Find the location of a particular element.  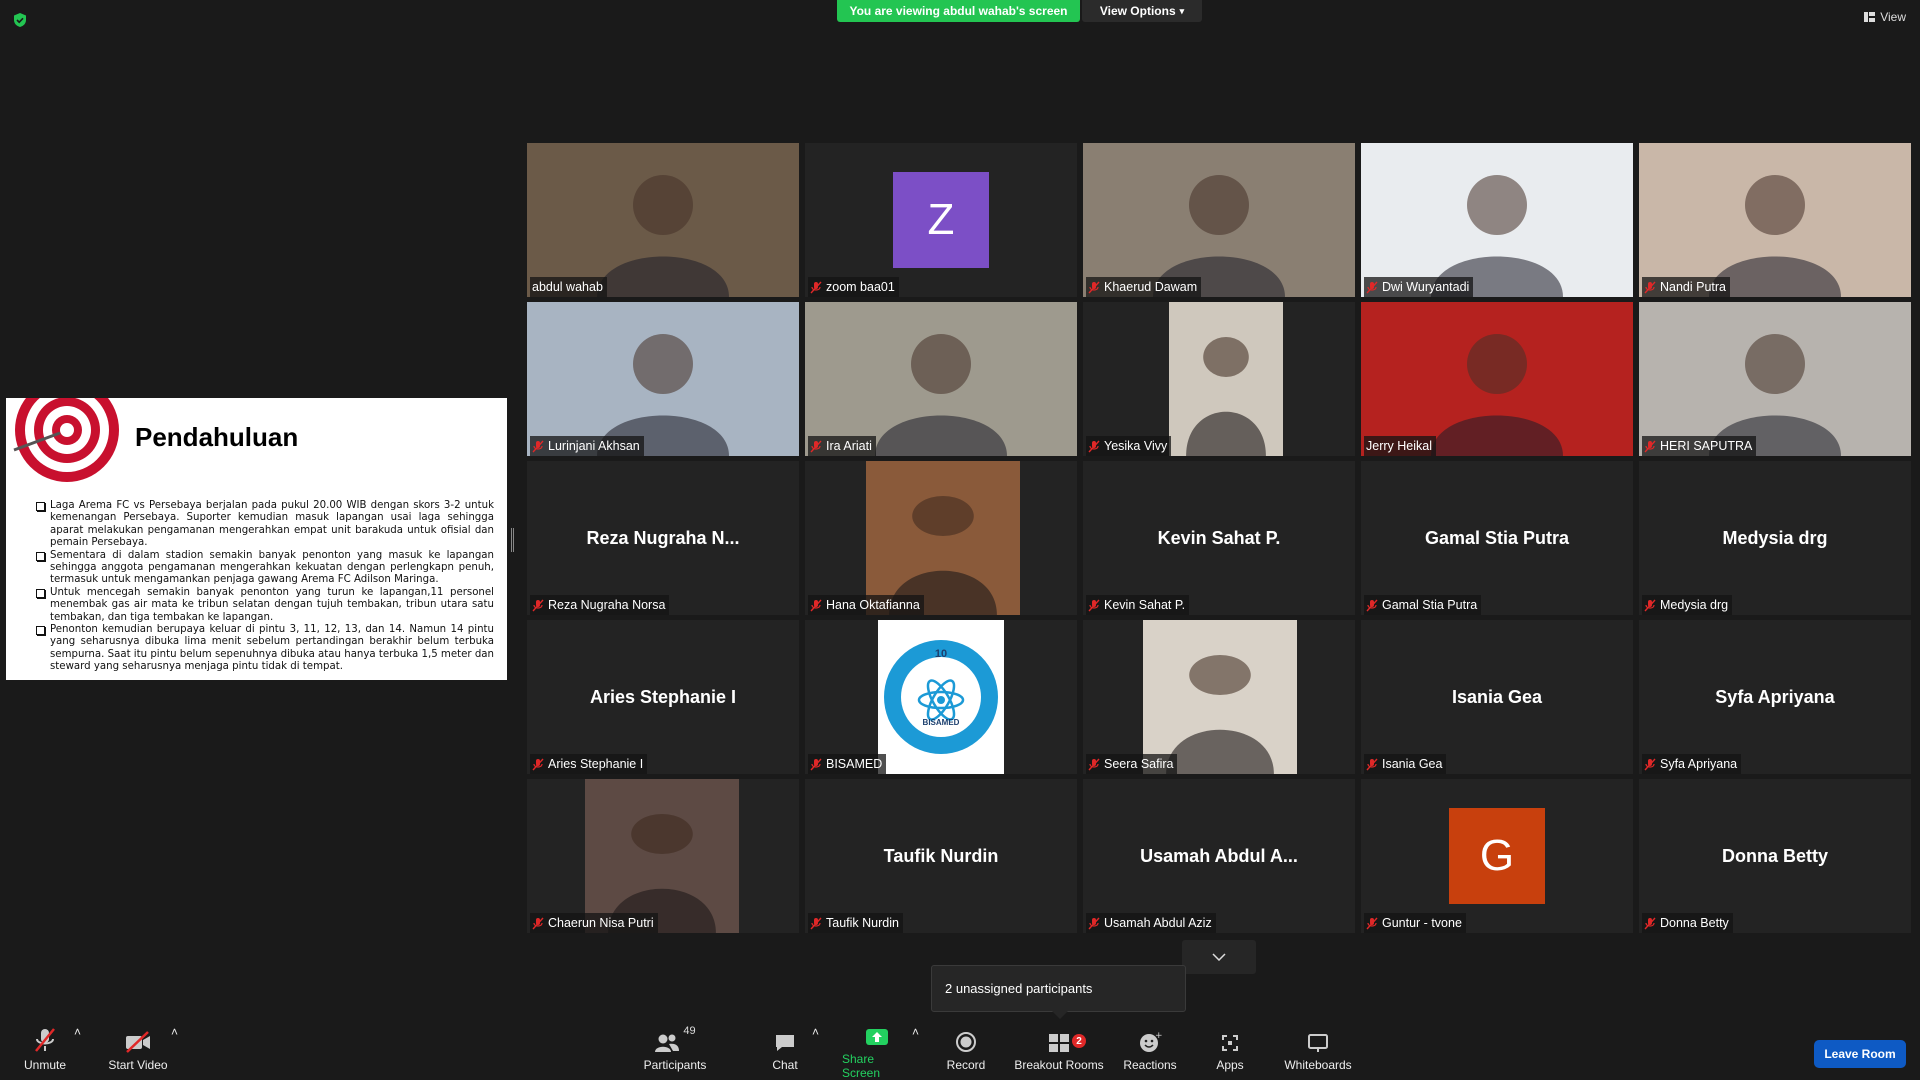

logo-caption: BISAMED is located at coordinates (941, 722).